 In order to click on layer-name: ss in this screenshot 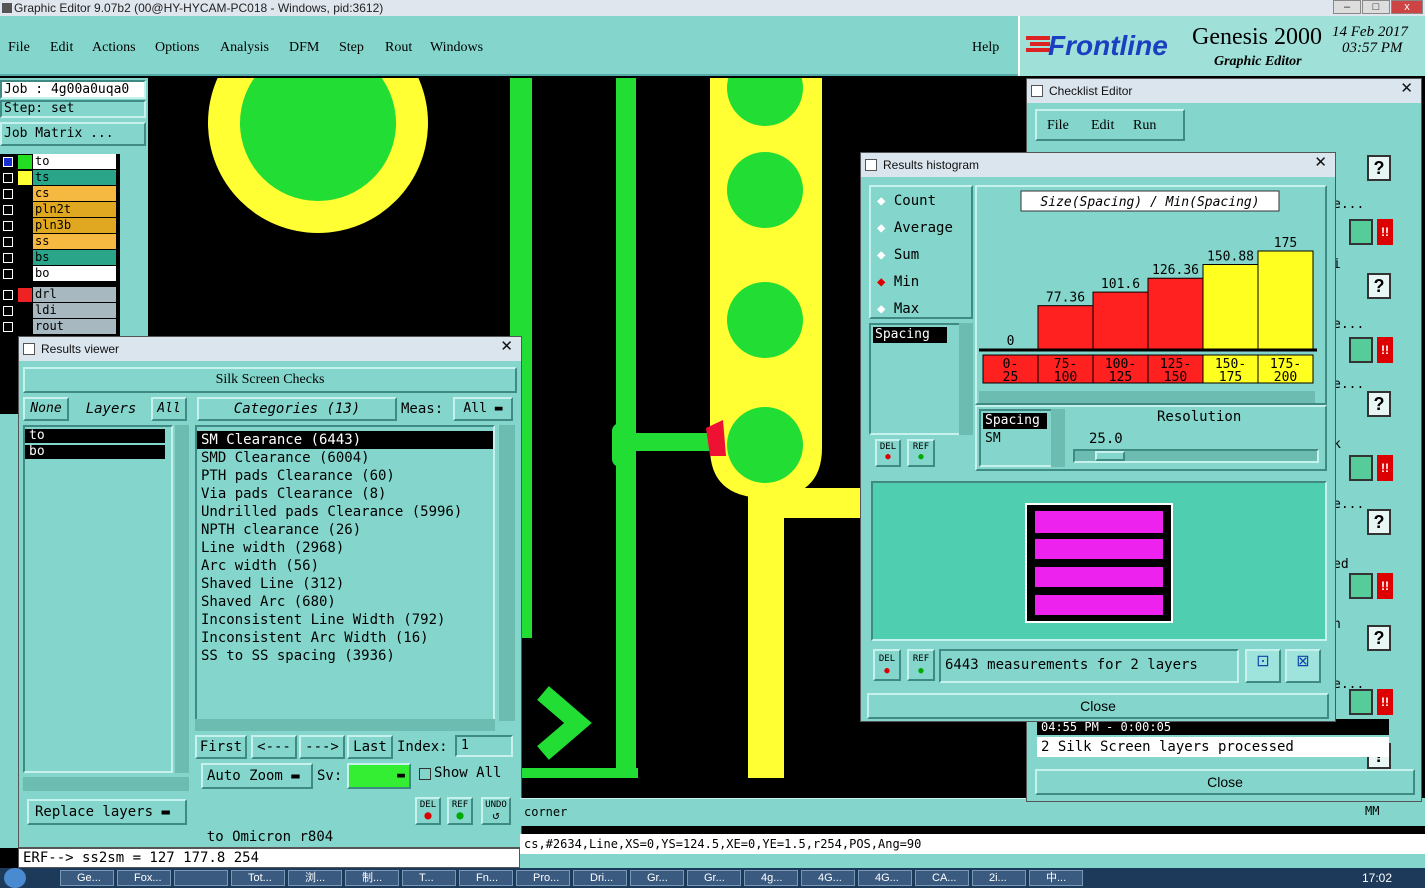, I will do `click(74, 241)`.